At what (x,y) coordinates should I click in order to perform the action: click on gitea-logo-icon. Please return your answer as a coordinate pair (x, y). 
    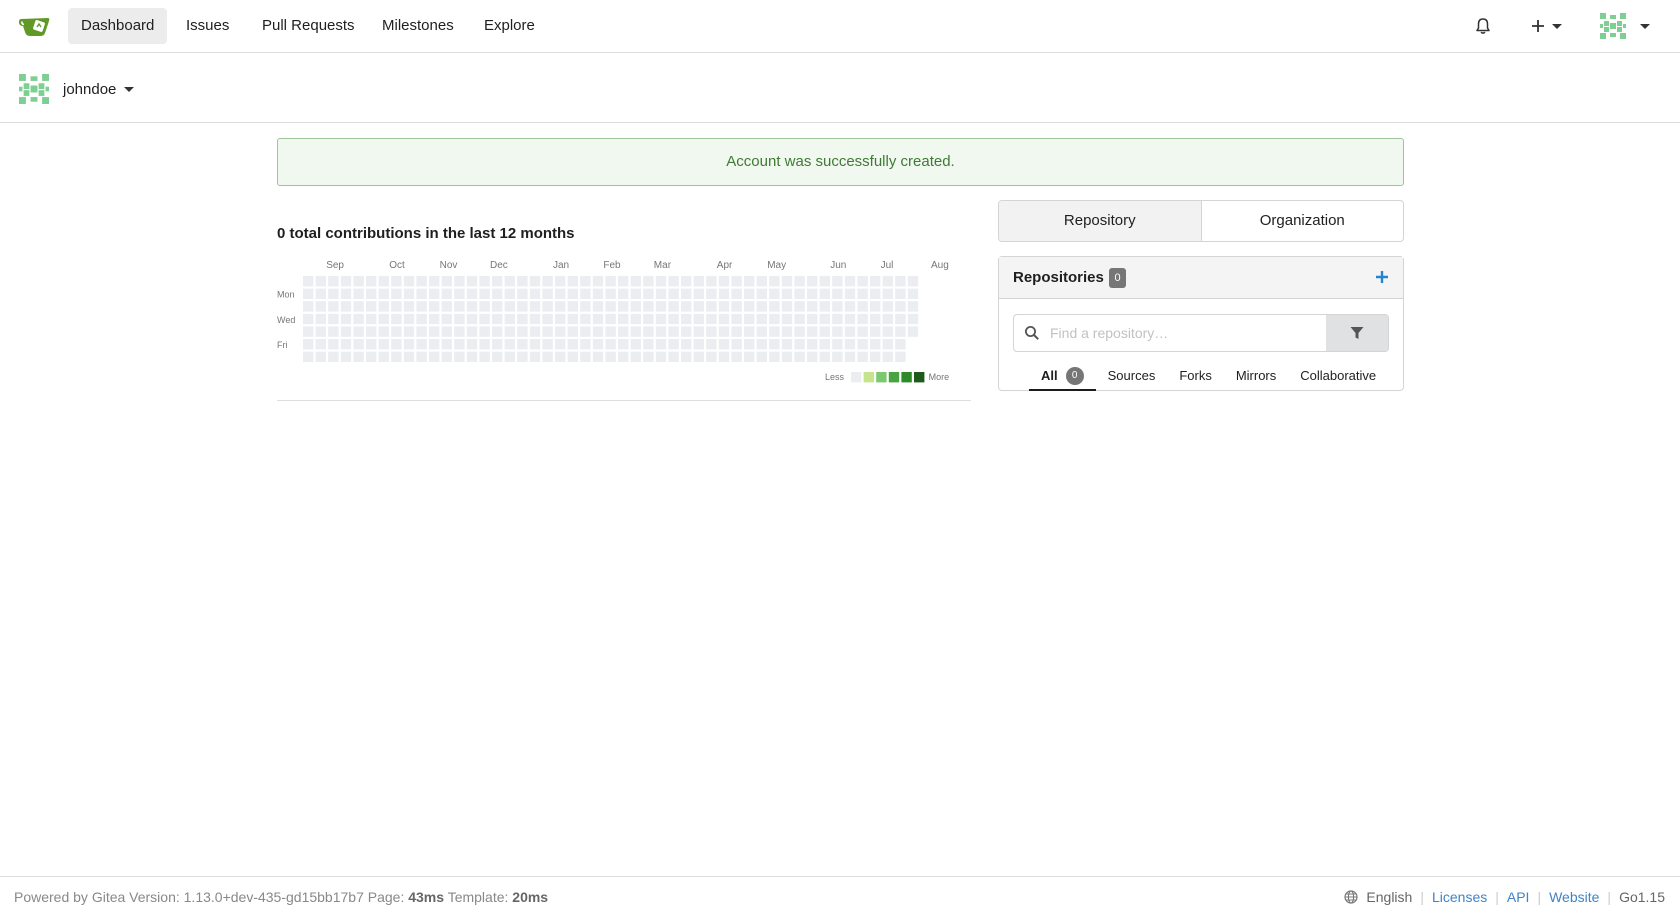
    Looking at the image, I should click on (35, 26).